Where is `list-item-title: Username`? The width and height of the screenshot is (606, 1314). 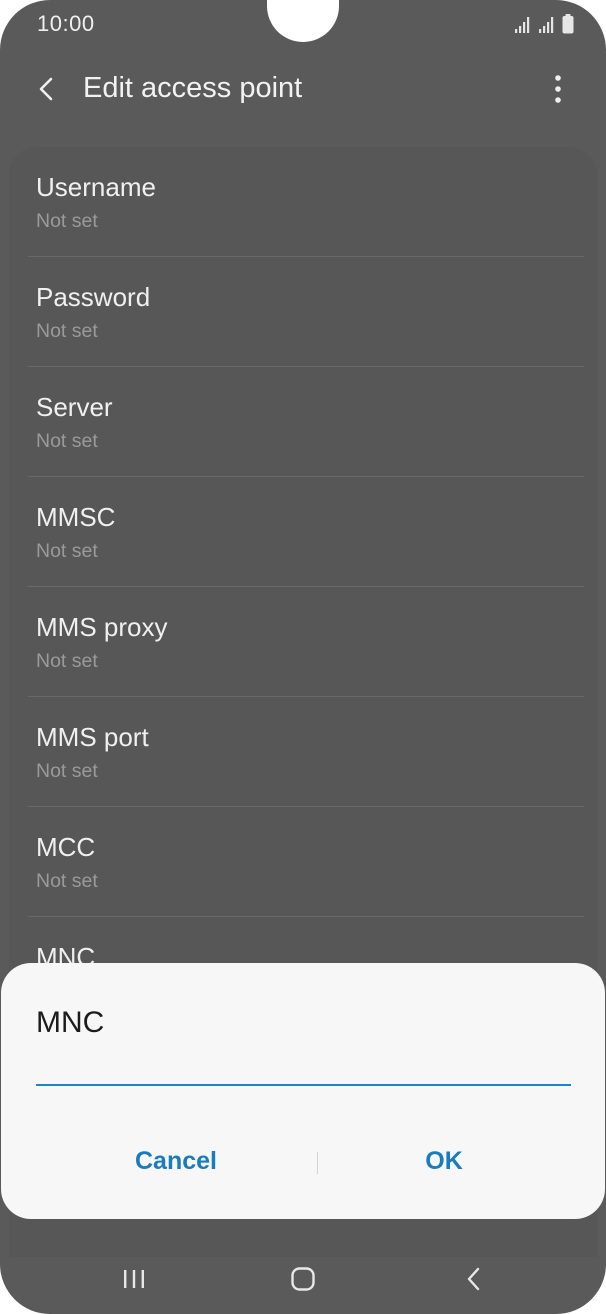 list-item-title: Username is located at coordinates (96, 187).